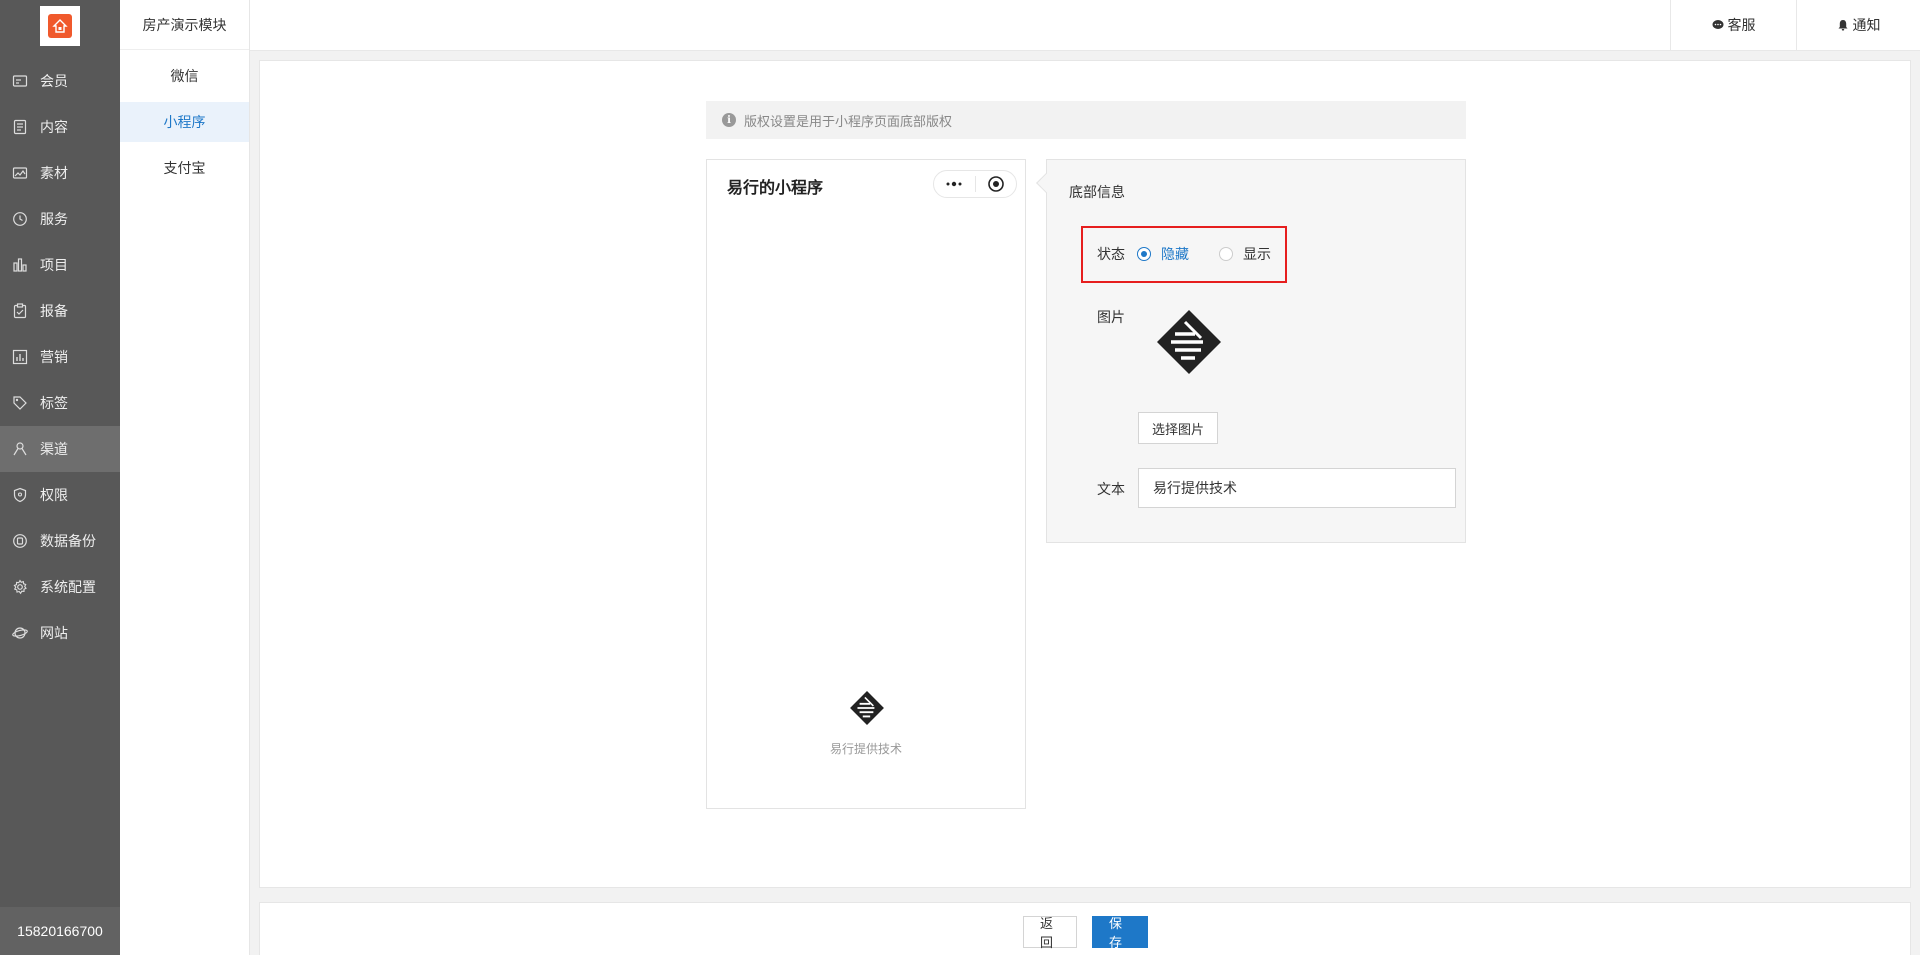  I want to click on notification-label: 通知, so click(1866, 25).